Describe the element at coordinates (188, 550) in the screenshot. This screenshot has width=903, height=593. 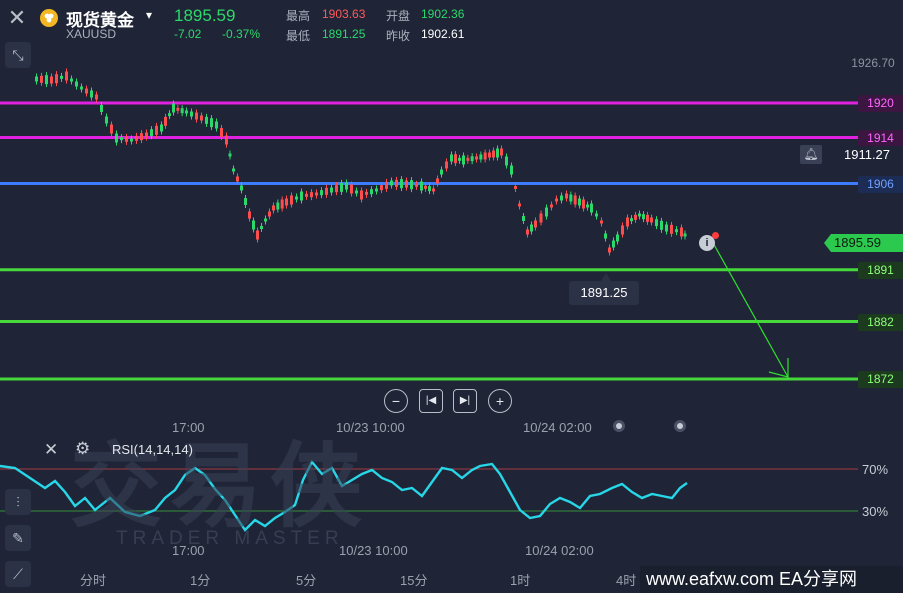
I see `time-label: 17:00` at that location.